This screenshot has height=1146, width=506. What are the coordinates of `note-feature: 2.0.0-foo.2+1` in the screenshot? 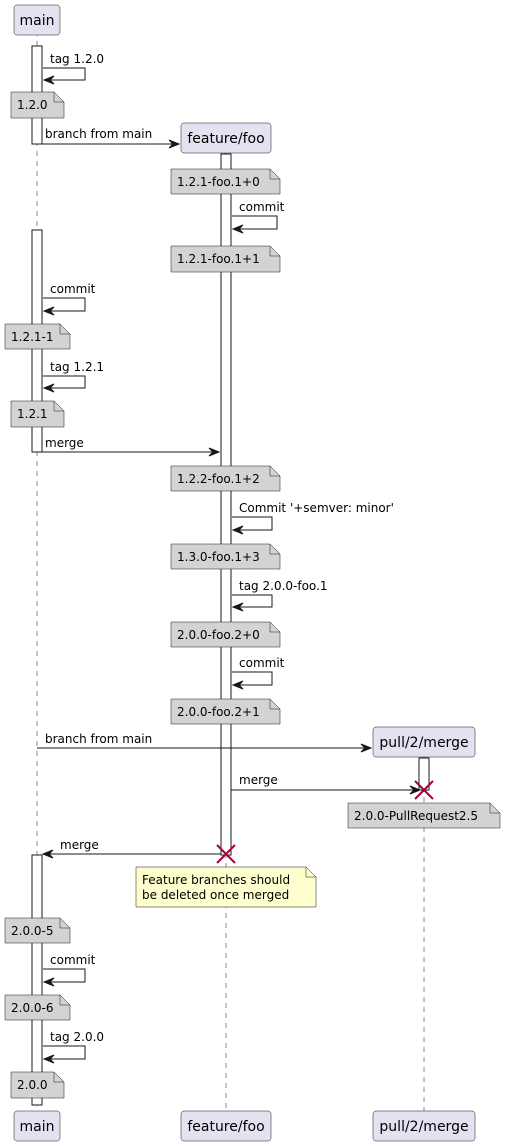 It's located at (225, 711).